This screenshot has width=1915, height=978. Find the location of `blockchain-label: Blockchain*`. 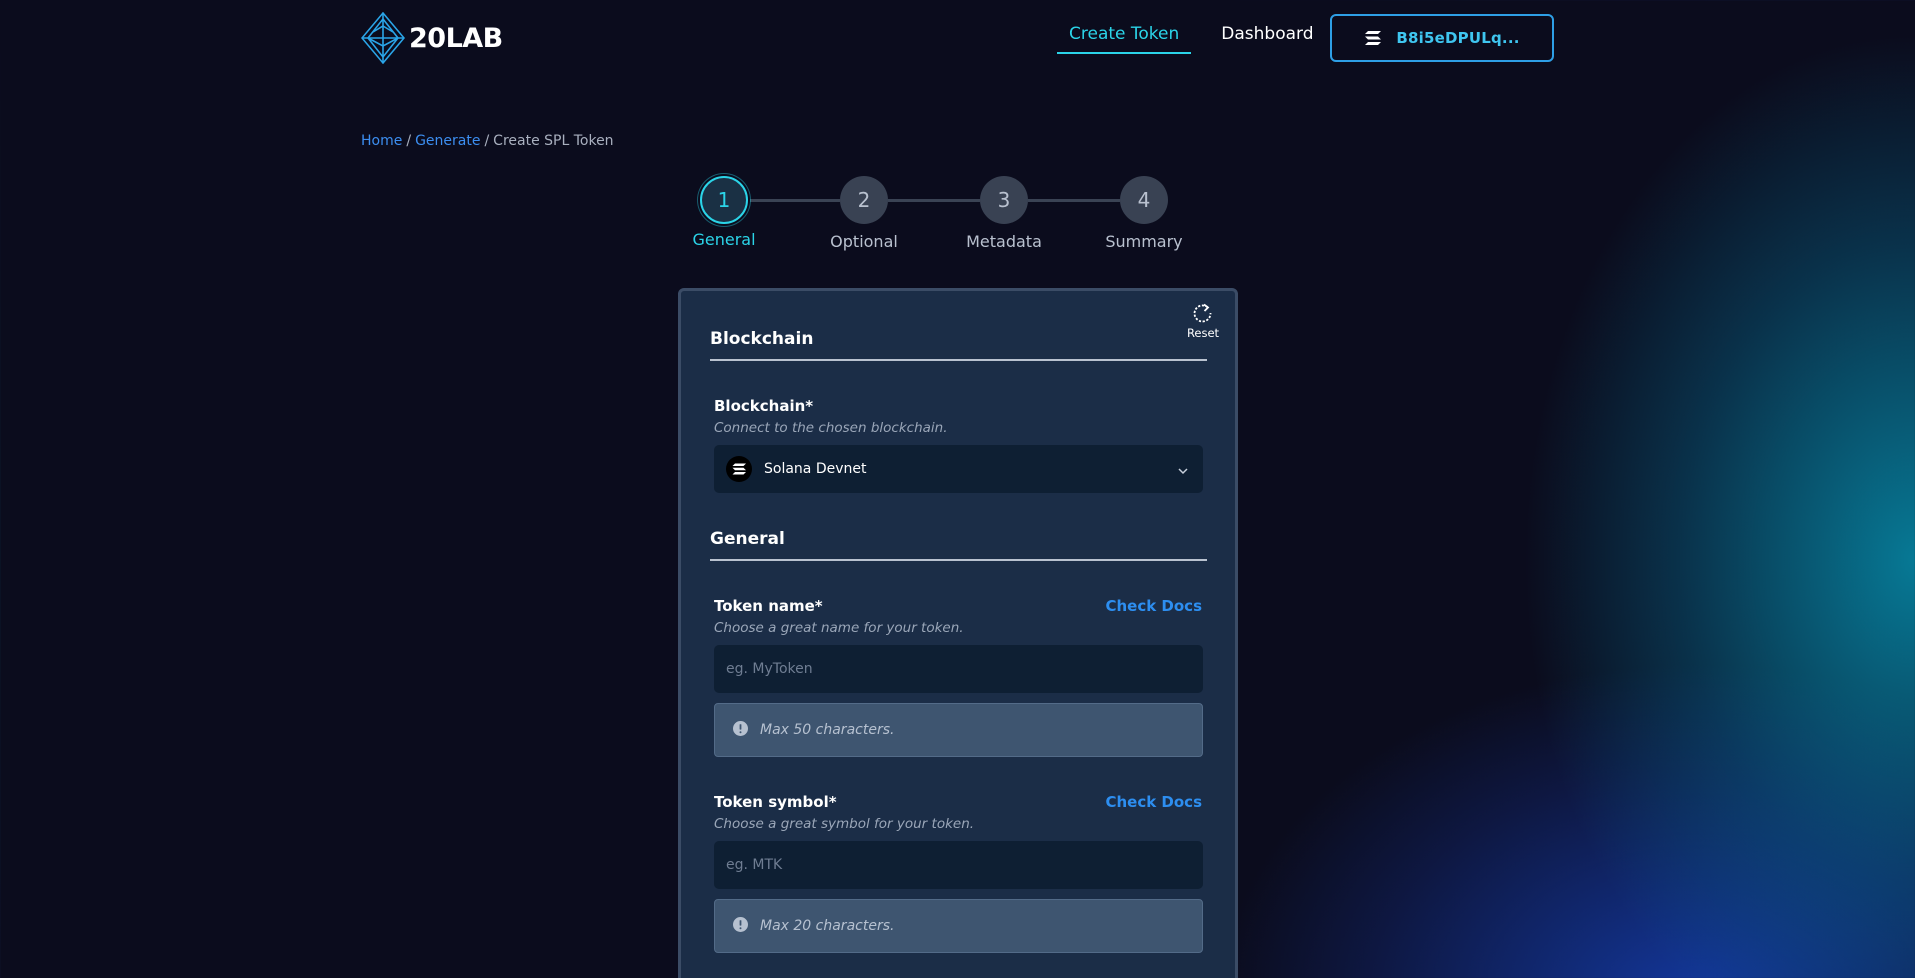

blockchain-label: Blockchain* is located at coordinates (764, 406).